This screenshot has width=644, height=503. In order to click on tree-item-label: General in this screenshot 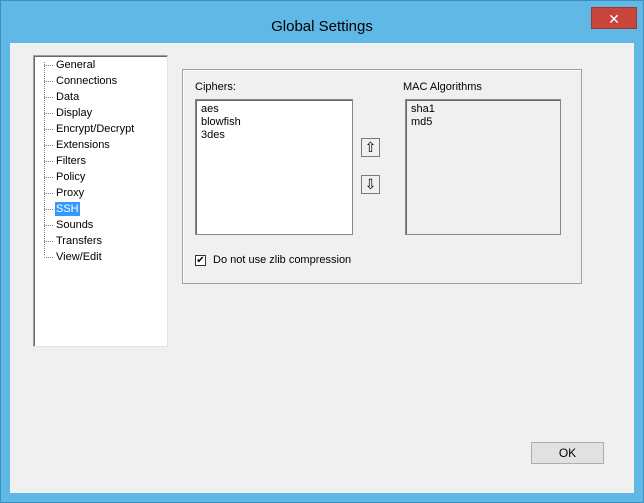, I will do `click(76, 65)`.